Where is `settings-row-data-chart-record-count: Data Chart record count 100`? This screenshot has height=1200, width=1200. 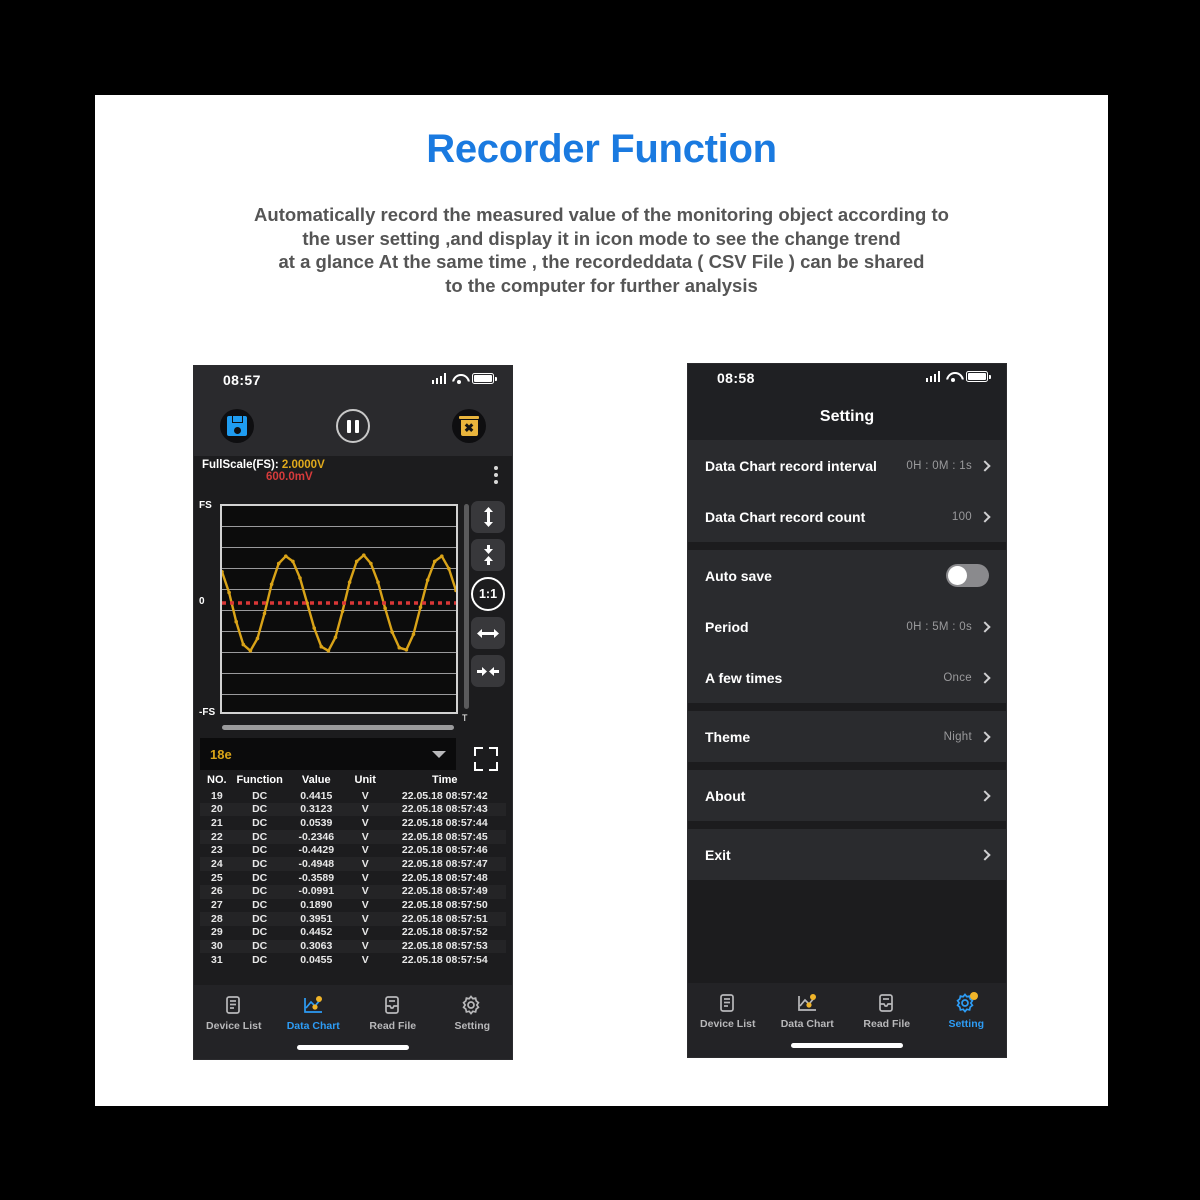
settings-row-data-chart-record-count: Data Chart record count 100 is located at coordinates (847, 516).